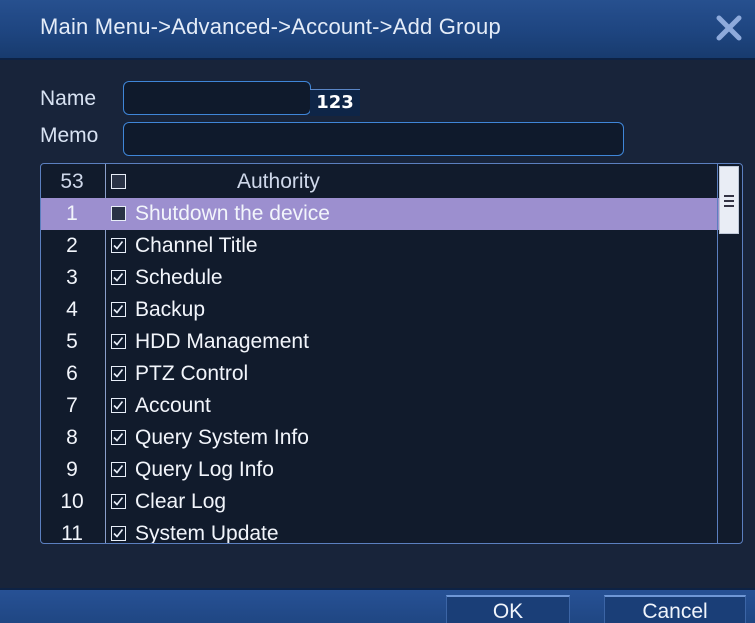 The height and width of the screenshot is (623, 755). What do you see at coordinates (222, 341) in the screenshot?
I see `row-label: HDD Management` at bounding box center [222, 341].